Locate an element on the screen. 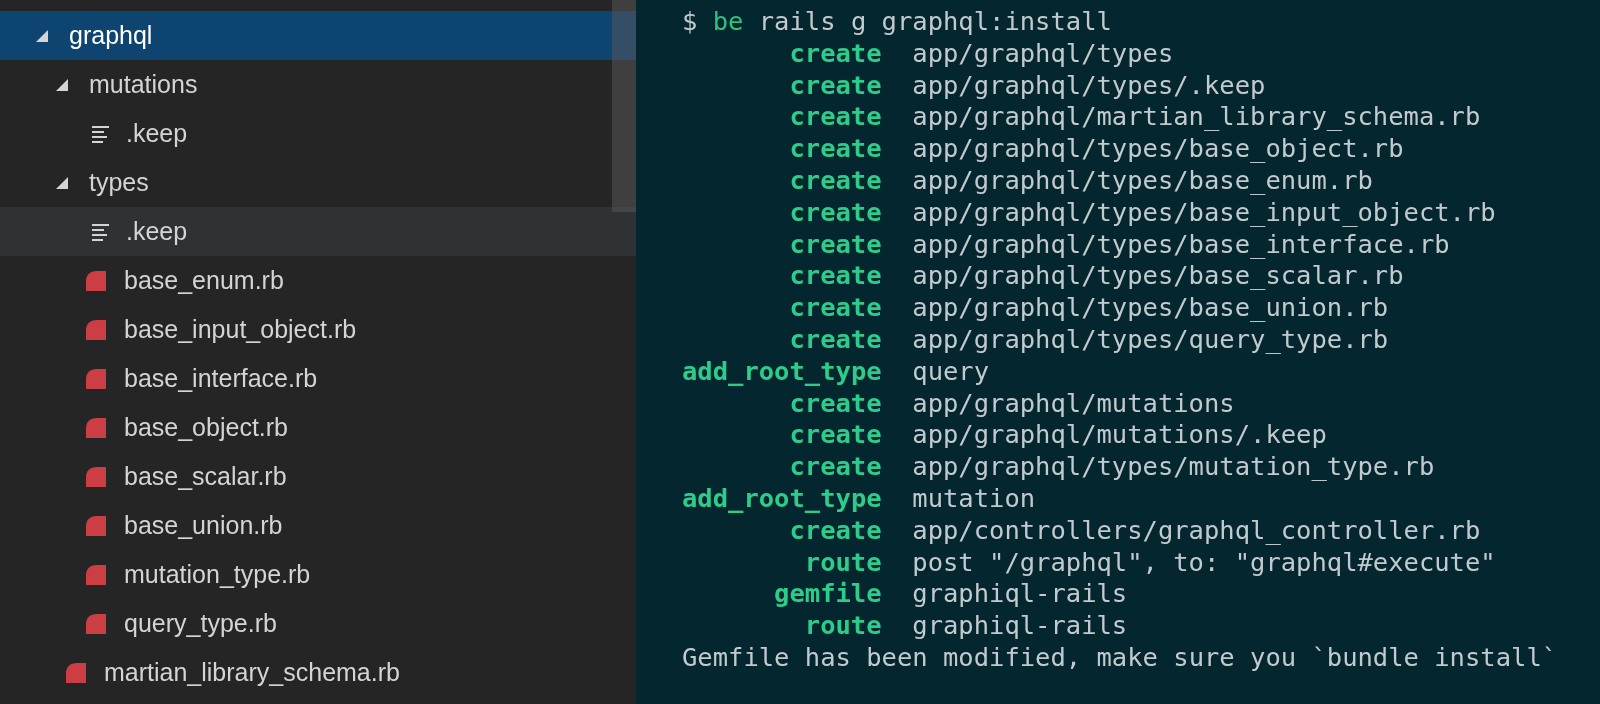 This screenshot has height=704, width=1600. file-item: base_object.rb is located at coordinates (318, 427).